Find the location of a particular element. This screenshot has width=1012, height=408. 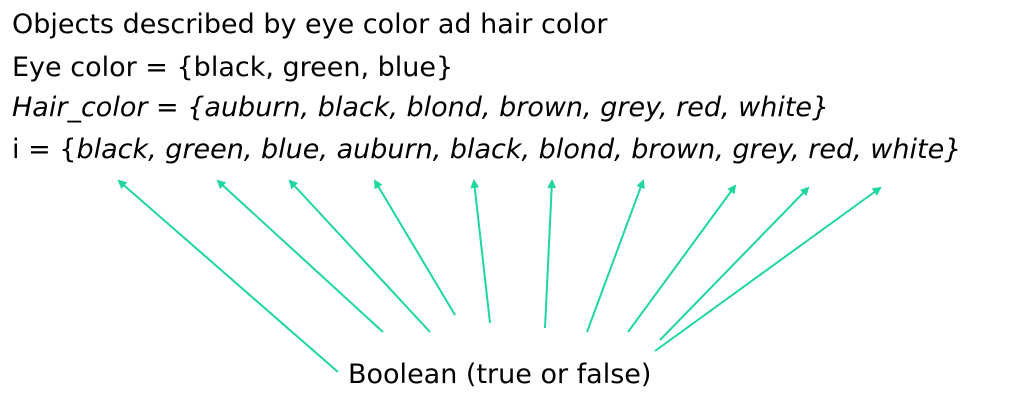

arrow-to-white is located at coordinates (768, 269).